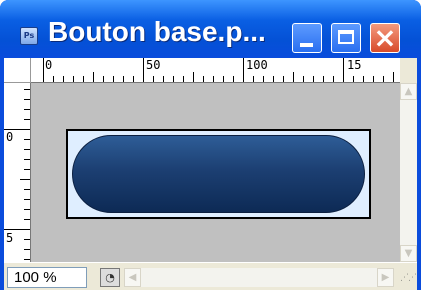 The width and height of the screenshot is (421, 290). What do you see at coordinates (110, 277) in the screenshot?
I see `document-info-icon: ◔` at bounding box center [110, 277].